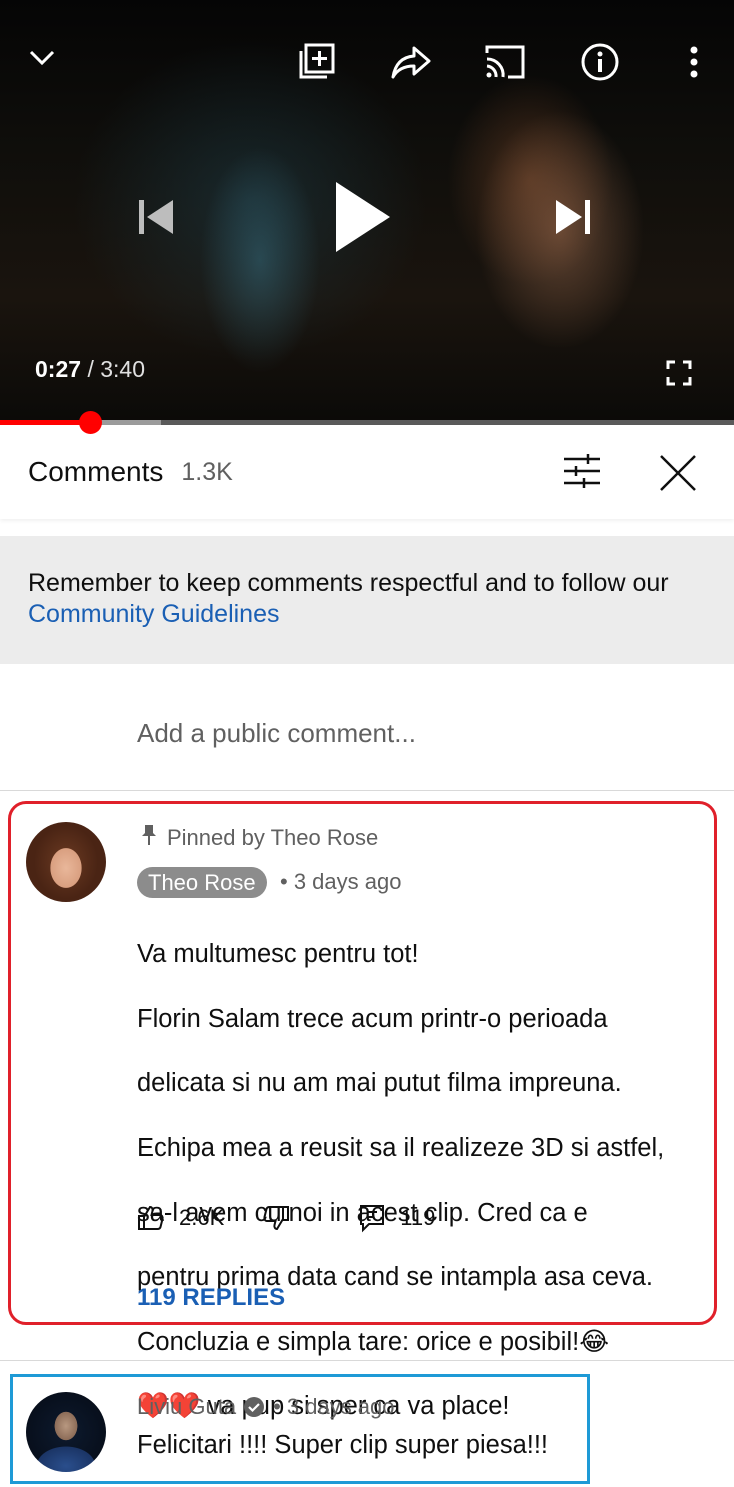 This screenshot has width=734, height=1487. I want to click on current-time: 0:27, so click(58, 369).